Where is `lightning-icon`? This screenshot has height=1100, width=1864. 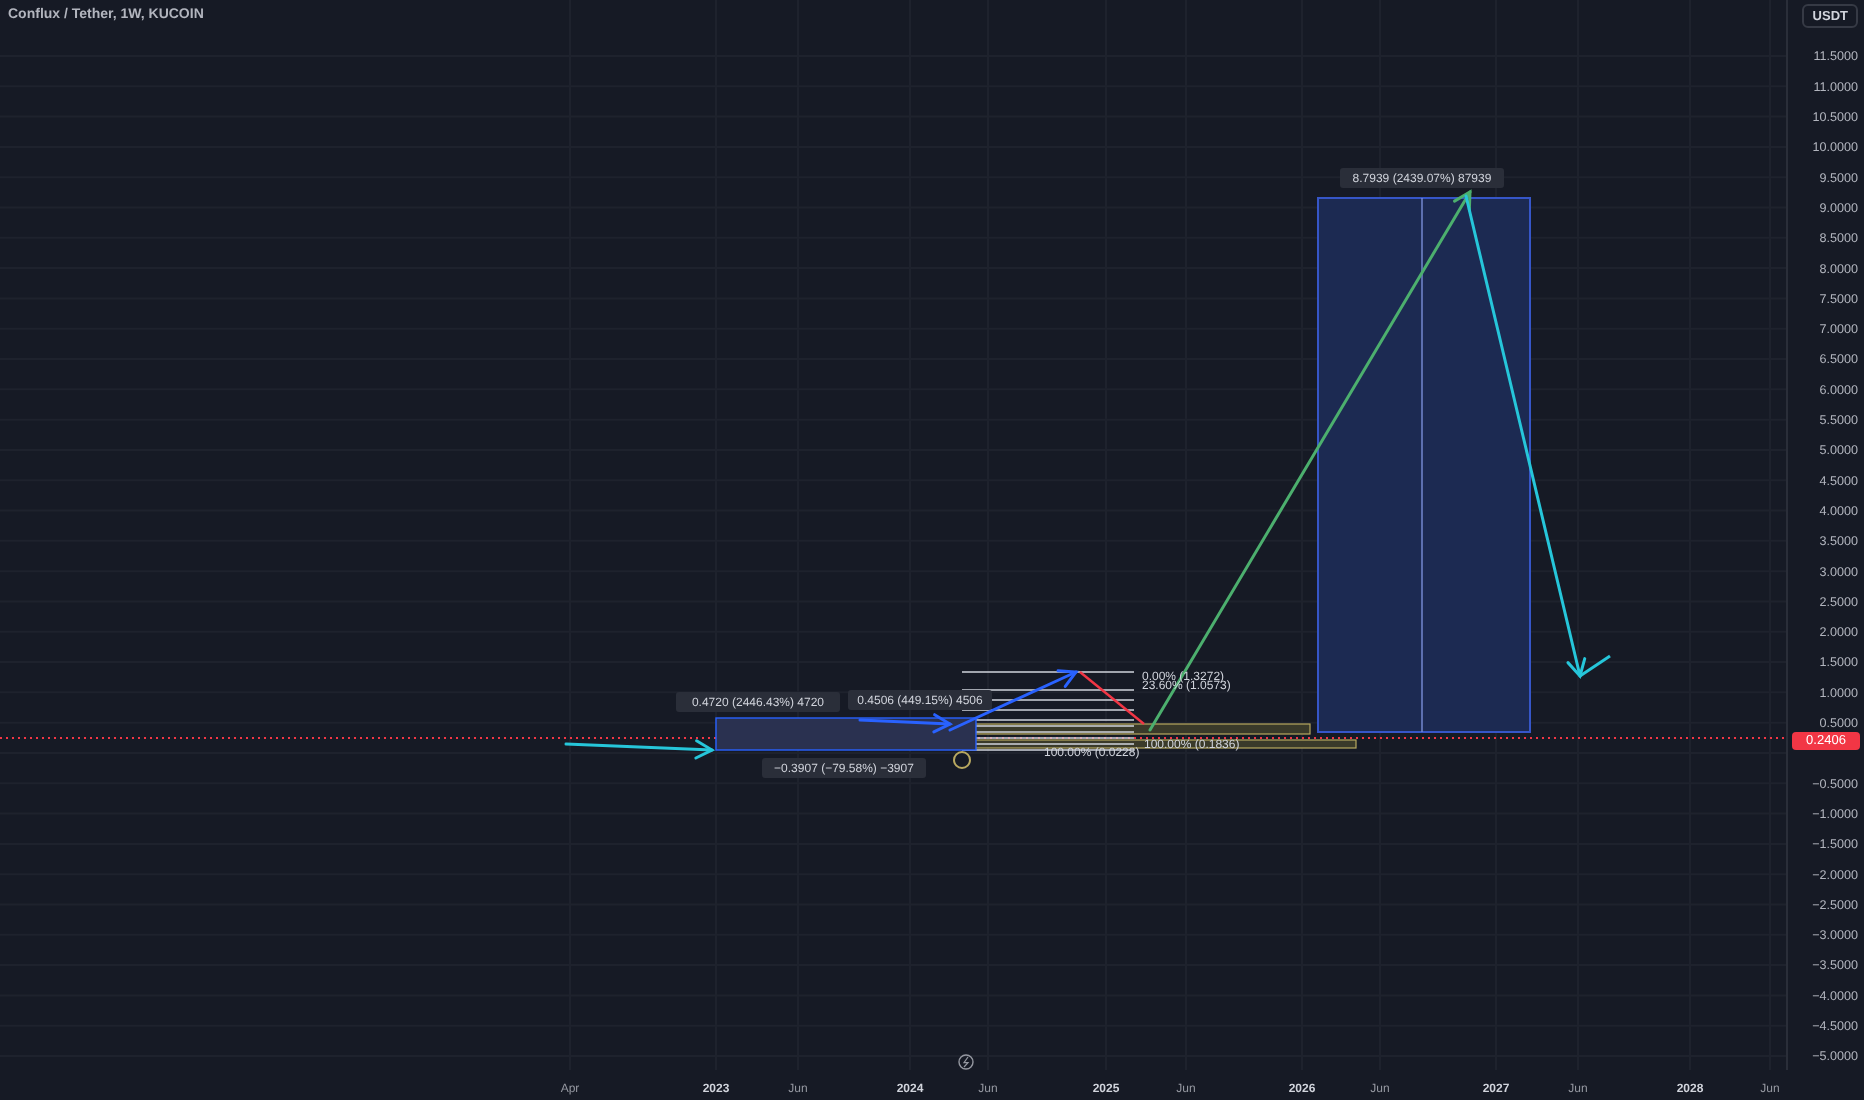 lightning-icon is located at coordinates (966, 1062).